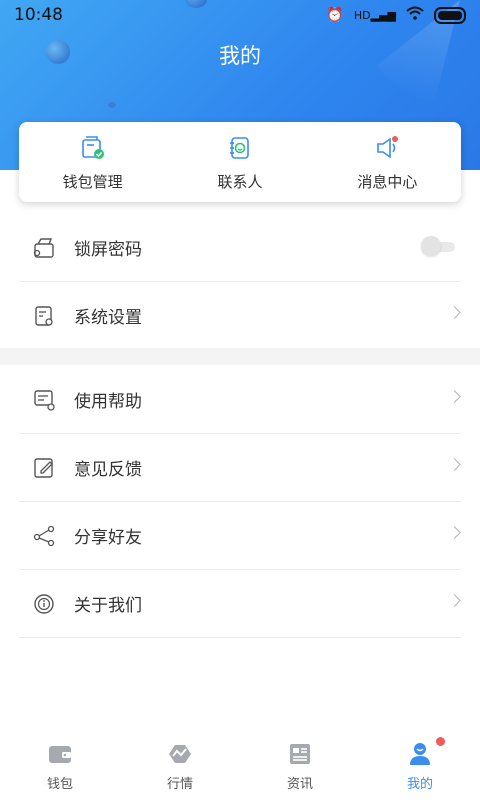 This screenshot has width=480, height=800. I want to click on setting-feedback: 意见反馈, so click(240, 468).